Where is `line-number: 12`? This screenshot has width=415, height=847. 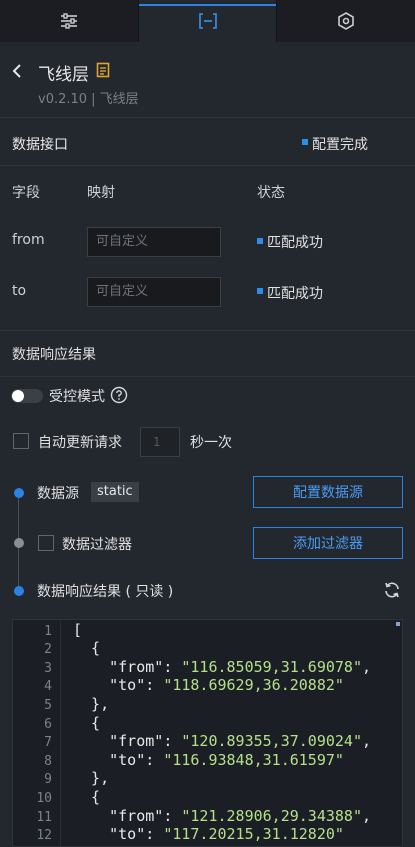 line-number: 12 is located at coordinates (44, 835).